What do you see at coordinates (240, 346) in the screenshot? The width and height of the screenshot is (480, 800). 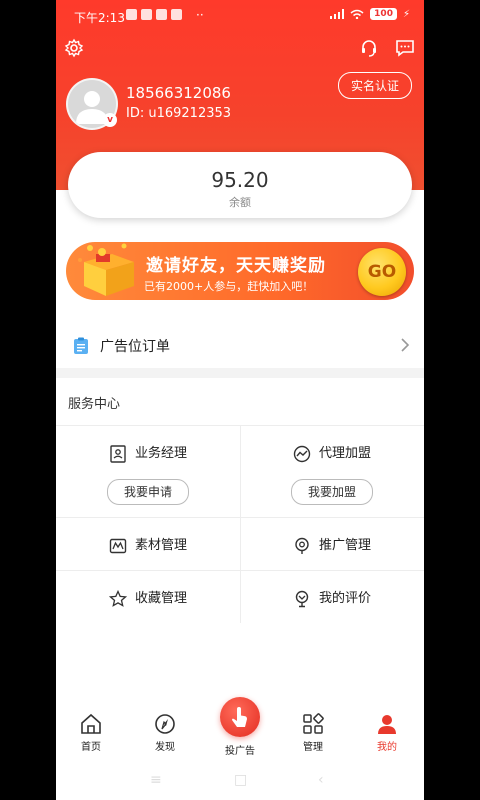 I see `ad-orders-row: 广告位订单` at bounding box center [240, 346].